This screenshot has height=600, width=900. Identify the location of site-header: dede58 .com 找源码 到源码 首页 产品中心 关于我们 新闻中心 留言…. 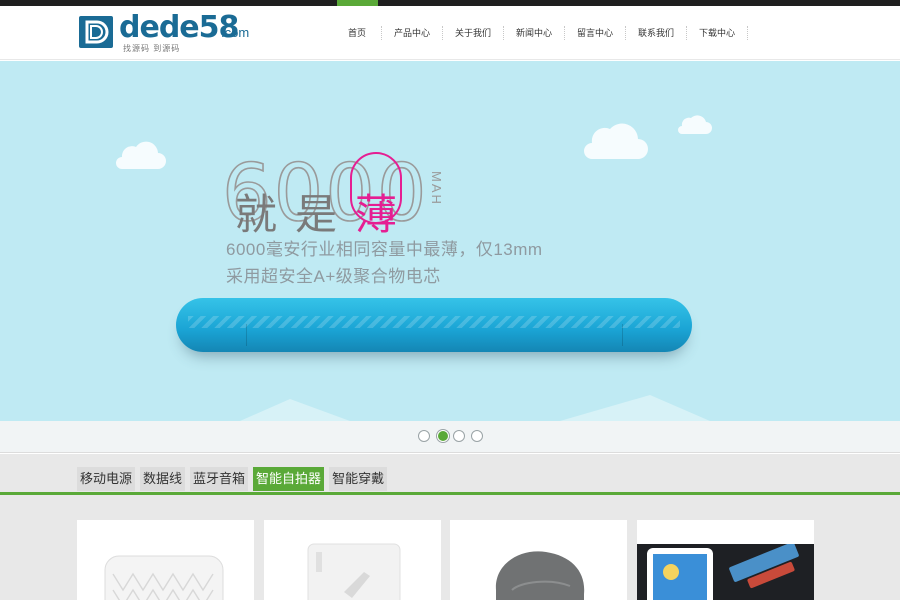
(450, 33).